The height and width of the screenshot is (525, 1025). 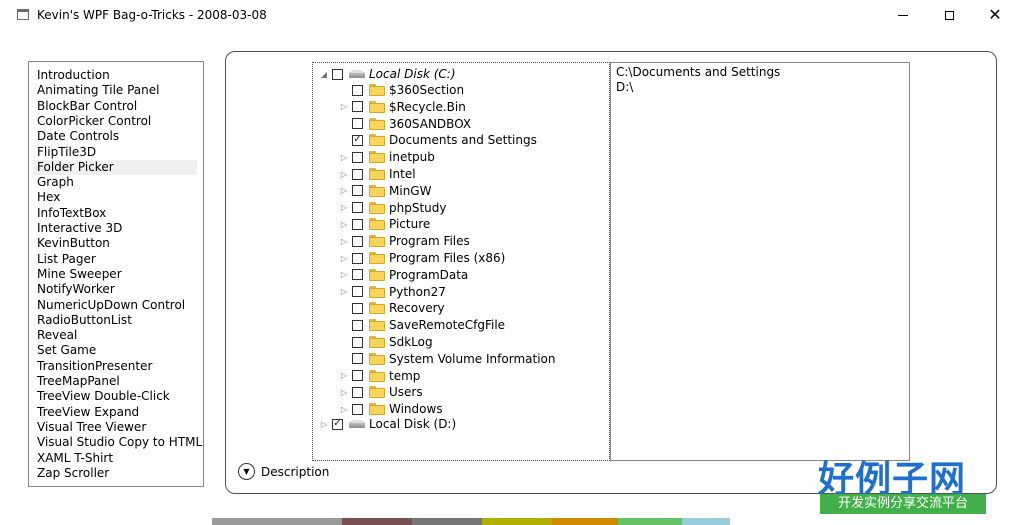 What do you see at coordinates (71, 213) in the screenshot?
I see `demo-list-item: InfoTextBox` at bounding box center [71, 213].